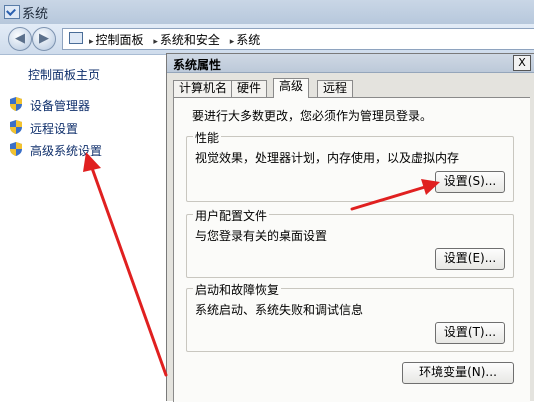 The width and height of the screenshot is (534, 402). I want to click on forward-arrow-icon: ▶, so click(44, 38).